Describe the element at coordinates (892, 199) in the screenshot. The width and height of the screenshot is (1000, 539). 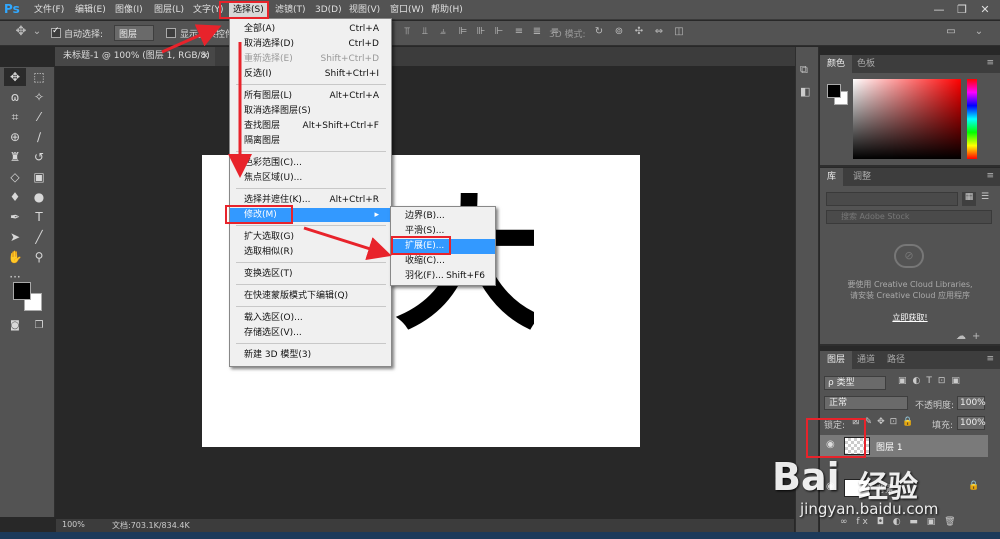
I see `library-select-dropdown` at that location.